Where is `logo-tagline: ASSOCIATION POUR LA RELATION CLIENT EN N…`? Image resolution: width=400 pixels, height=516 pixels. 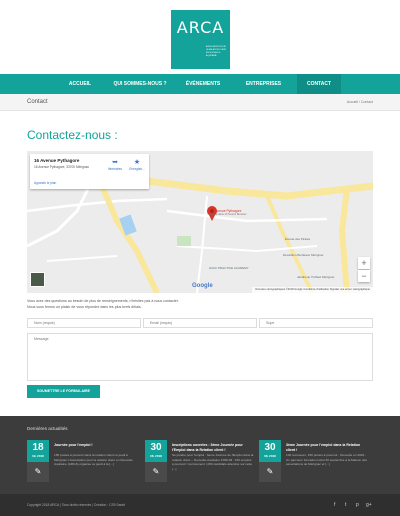 logo-tagline: ASSOCIATION POUR LA RELATION CLIENT EN N… is located at coordinates (216, 51).